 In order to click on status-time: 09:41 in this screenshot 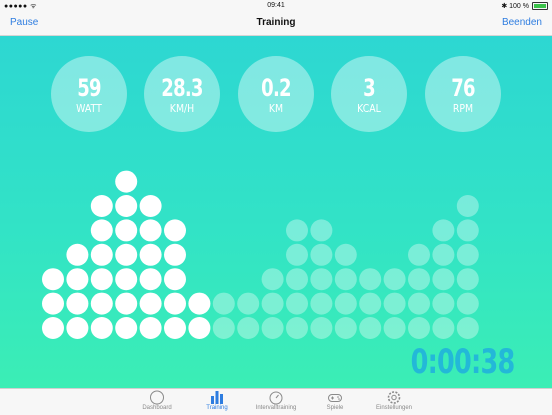, I will do `click(276, 5)`.